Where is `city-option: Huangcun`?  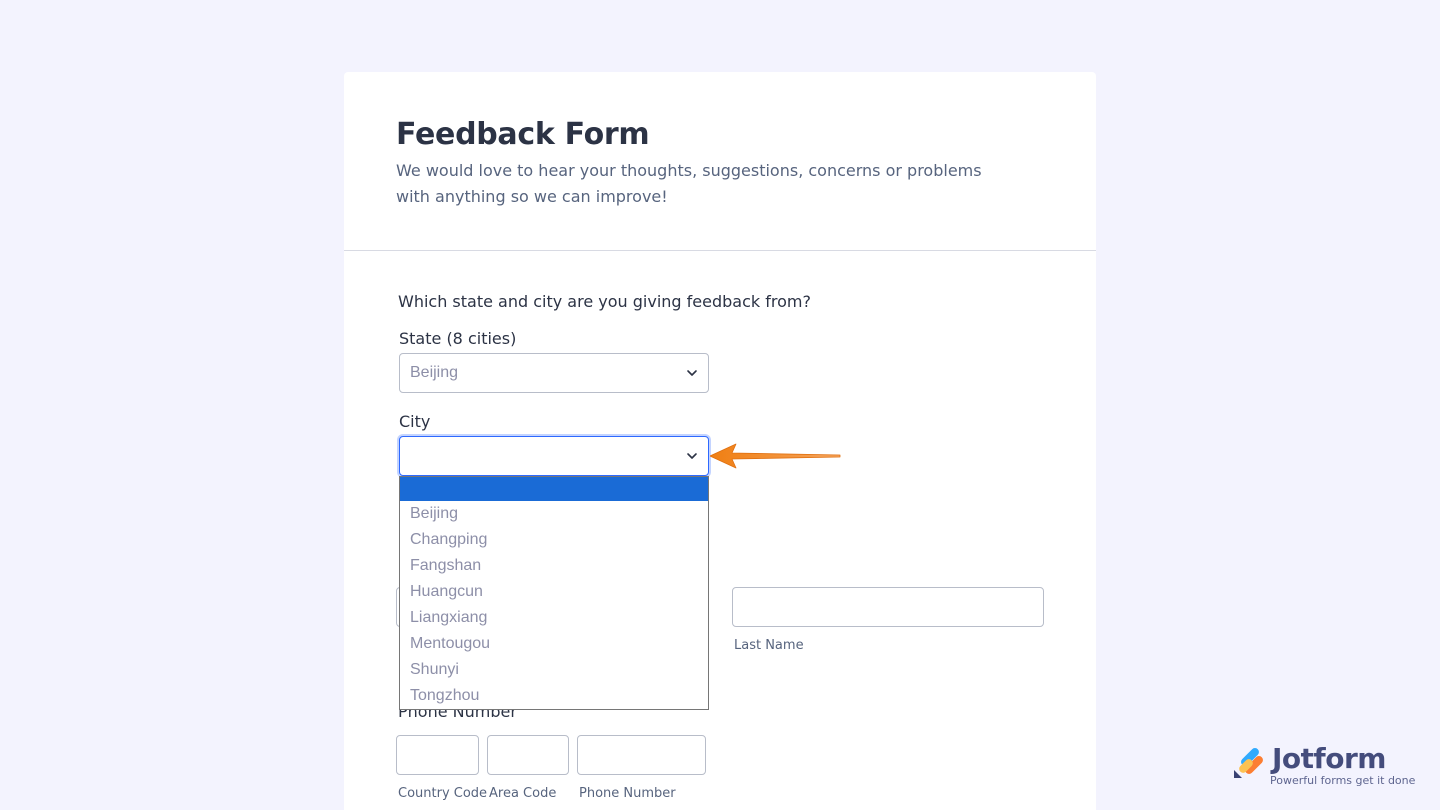 city-option: Huangcun is located at coordinates (554, 592).